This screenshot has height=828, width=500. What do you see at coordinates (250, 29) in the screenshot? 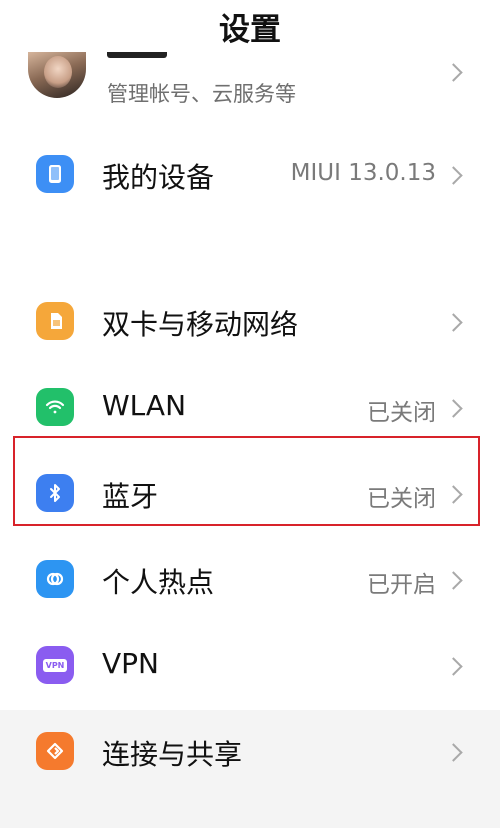
I see `page-title: 设置` at bounding box center [250, 29].